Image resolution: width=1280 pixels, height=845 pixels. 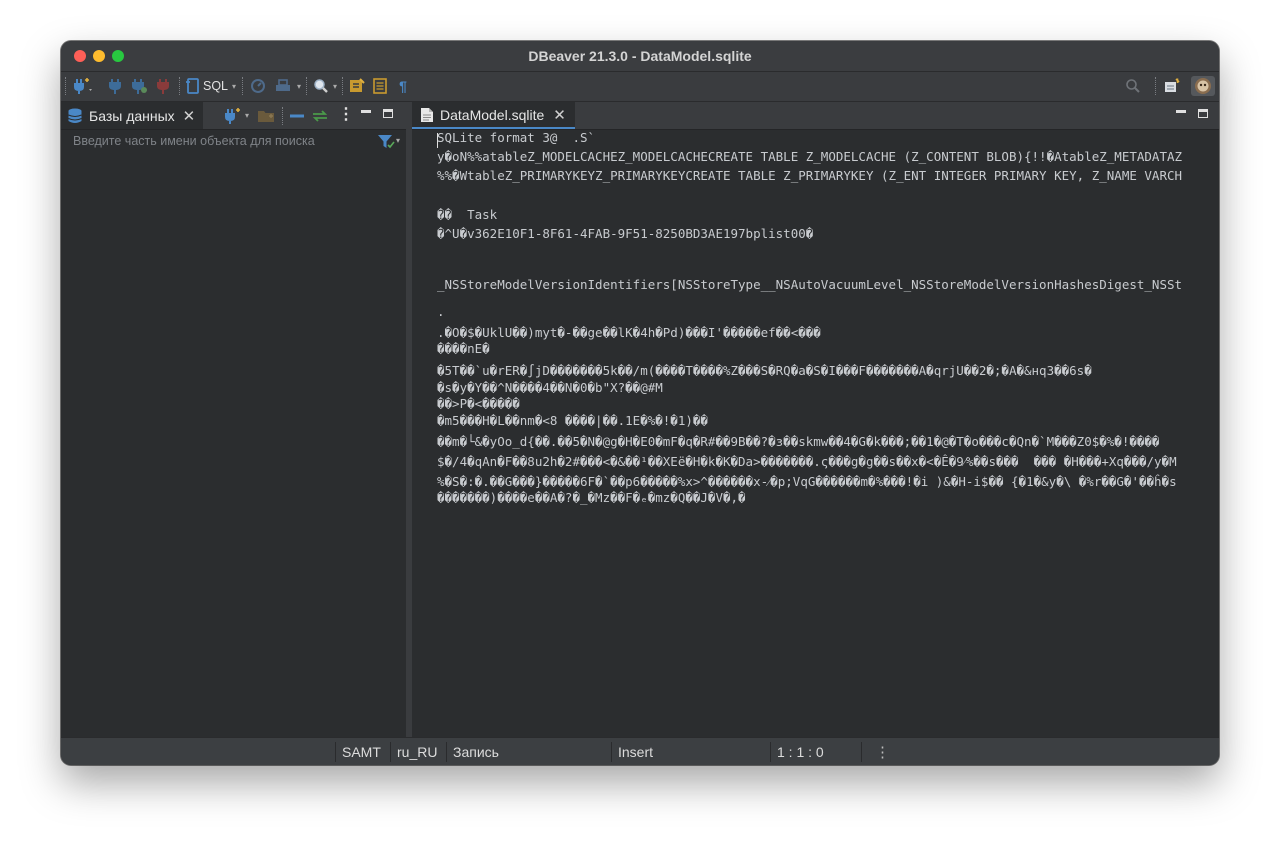 I want to click on commit-dropdown-arrow: ▾, so click(x=299, y=86).